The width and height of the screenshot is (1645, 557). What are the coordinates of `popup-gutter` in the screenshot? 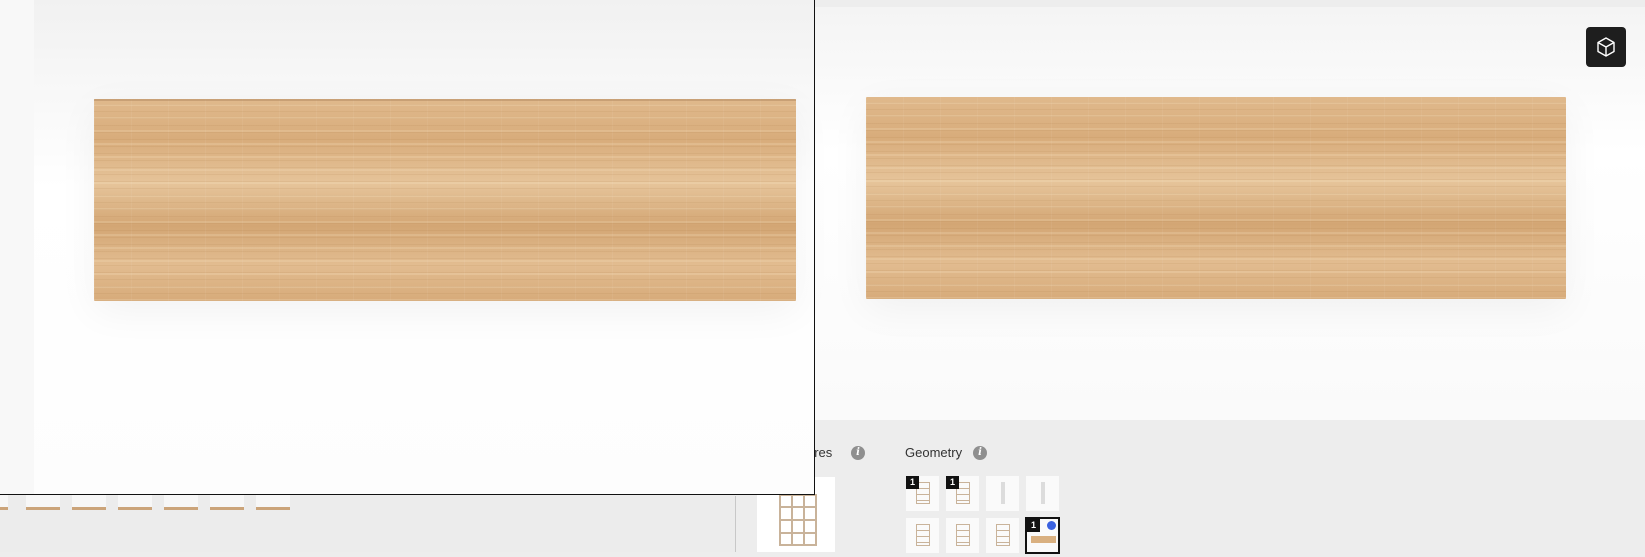 It's located at (17, 247).